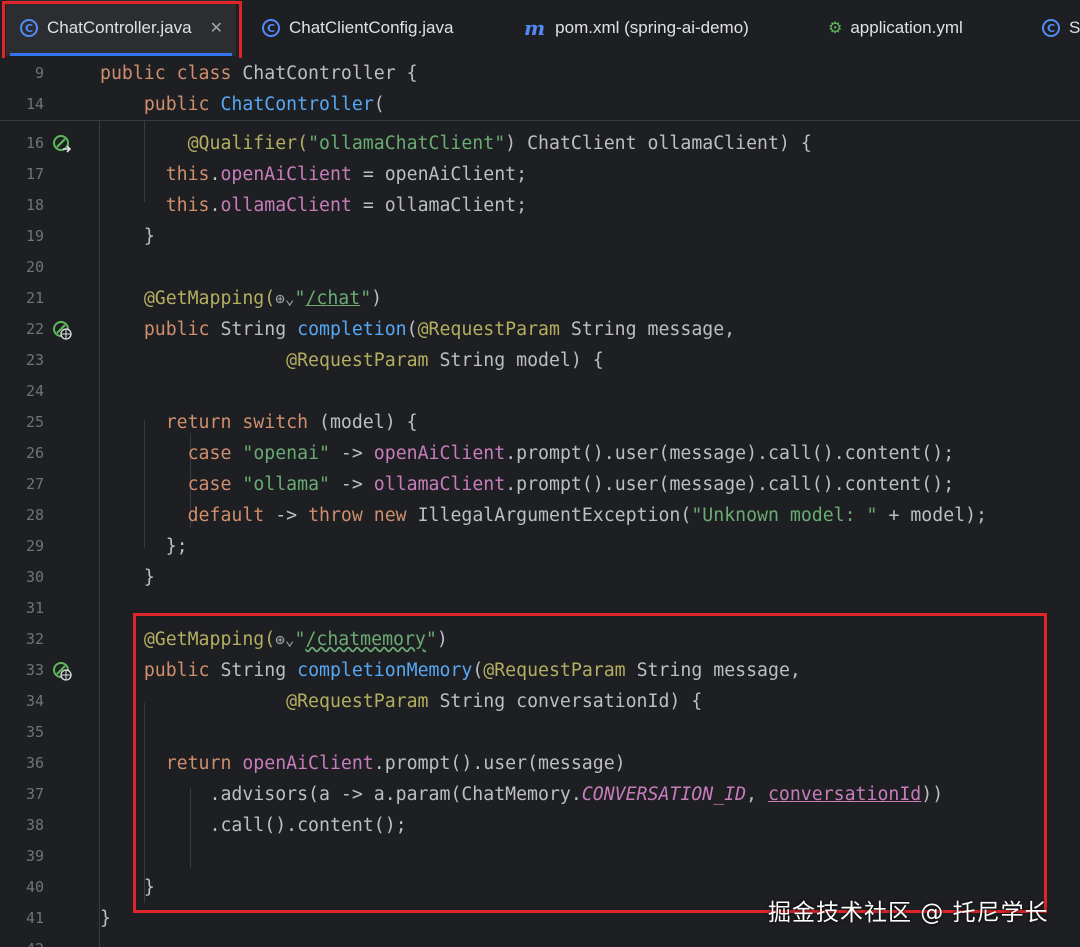 This screenshot has width=1080, height=947. What do you see at coordinates (209, 453) in the screenshot?
I see `keyword: case` at bounding box center [209, 453].